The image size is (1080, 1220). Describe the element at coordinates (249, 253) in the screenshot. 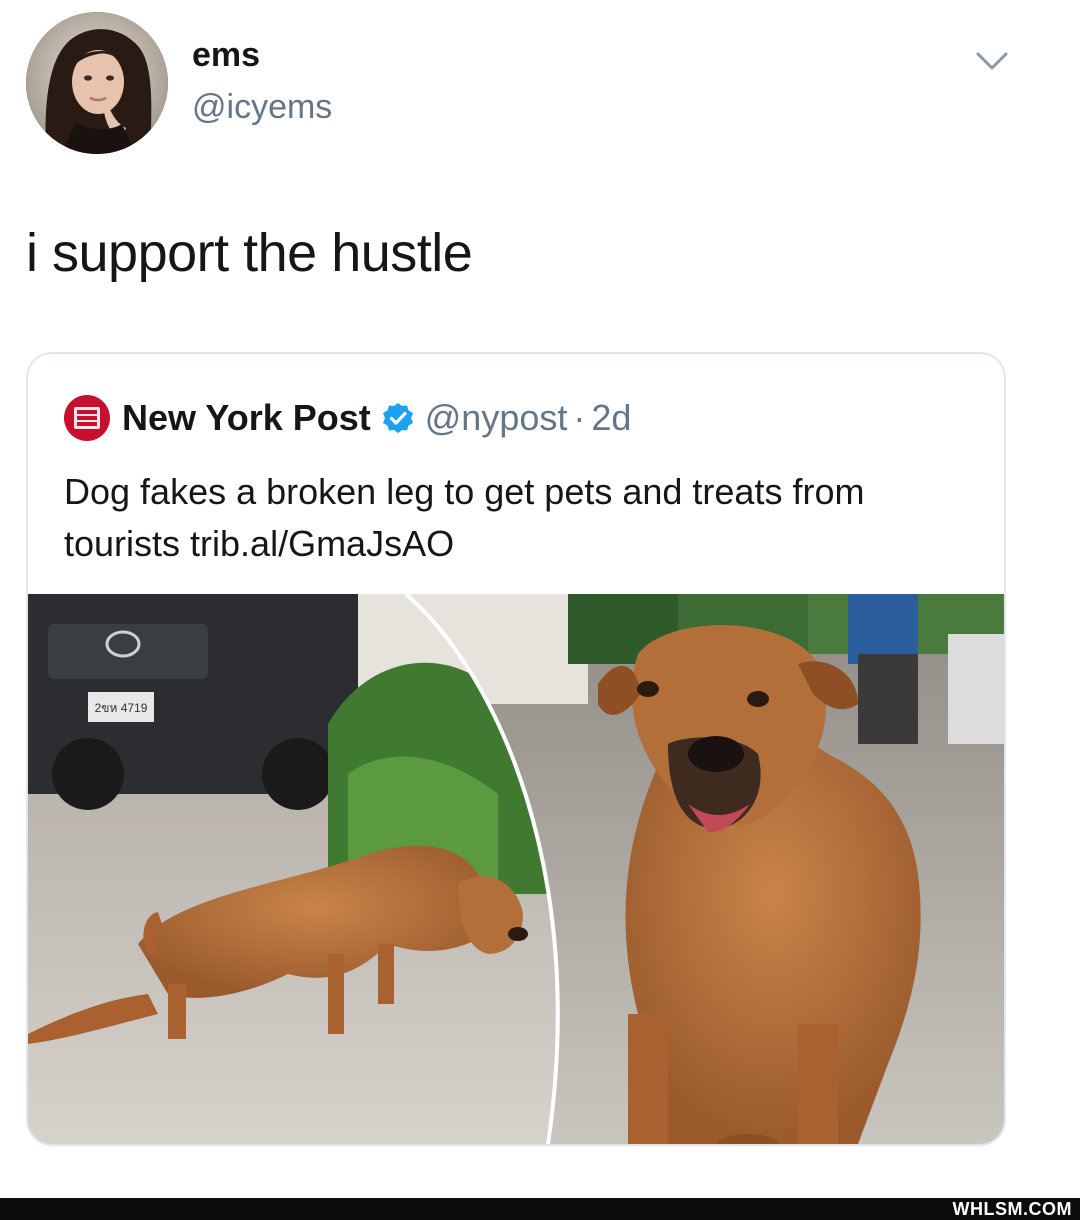

I see `tweet-text: i support the hustle` at that location.